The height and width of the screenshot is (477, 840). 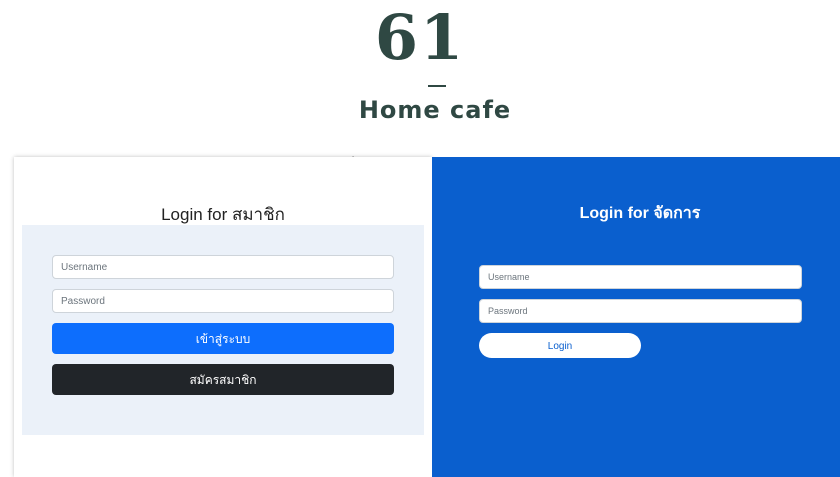 I want to click on brand-name: Home cafe, so click(x=435, y=110).